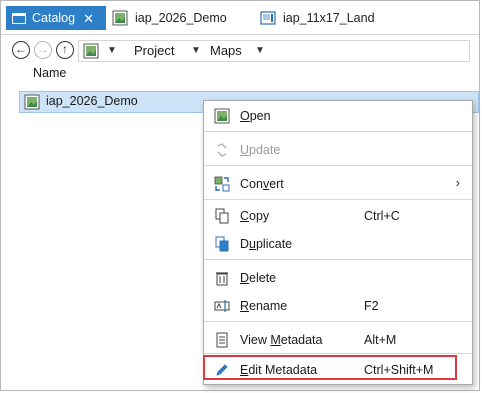 Image resolution: width=482 pixels, height=393 pixels. Describe the element at coordinates (120, 18) in the screenshot. I see `map-layout-icon` at that location.